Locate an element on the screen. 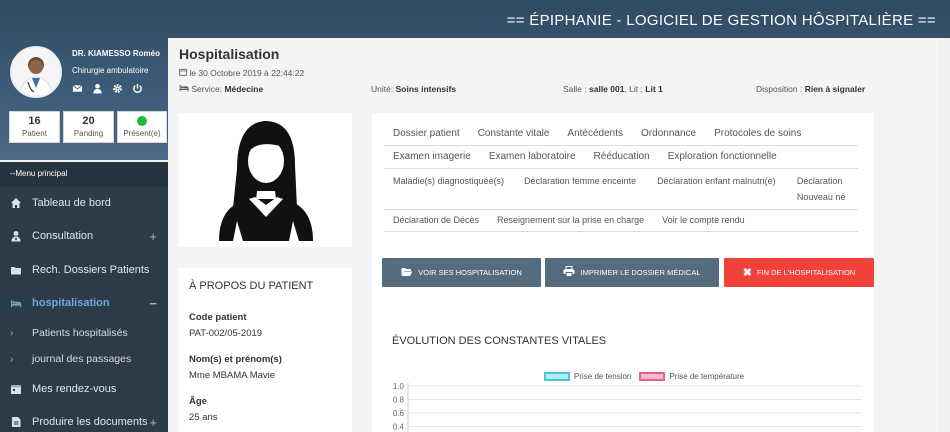 This screenshot has height=432, width=950. button-label: FIN DE L'HOSPITALISATION is located at coordinates (806, 272).